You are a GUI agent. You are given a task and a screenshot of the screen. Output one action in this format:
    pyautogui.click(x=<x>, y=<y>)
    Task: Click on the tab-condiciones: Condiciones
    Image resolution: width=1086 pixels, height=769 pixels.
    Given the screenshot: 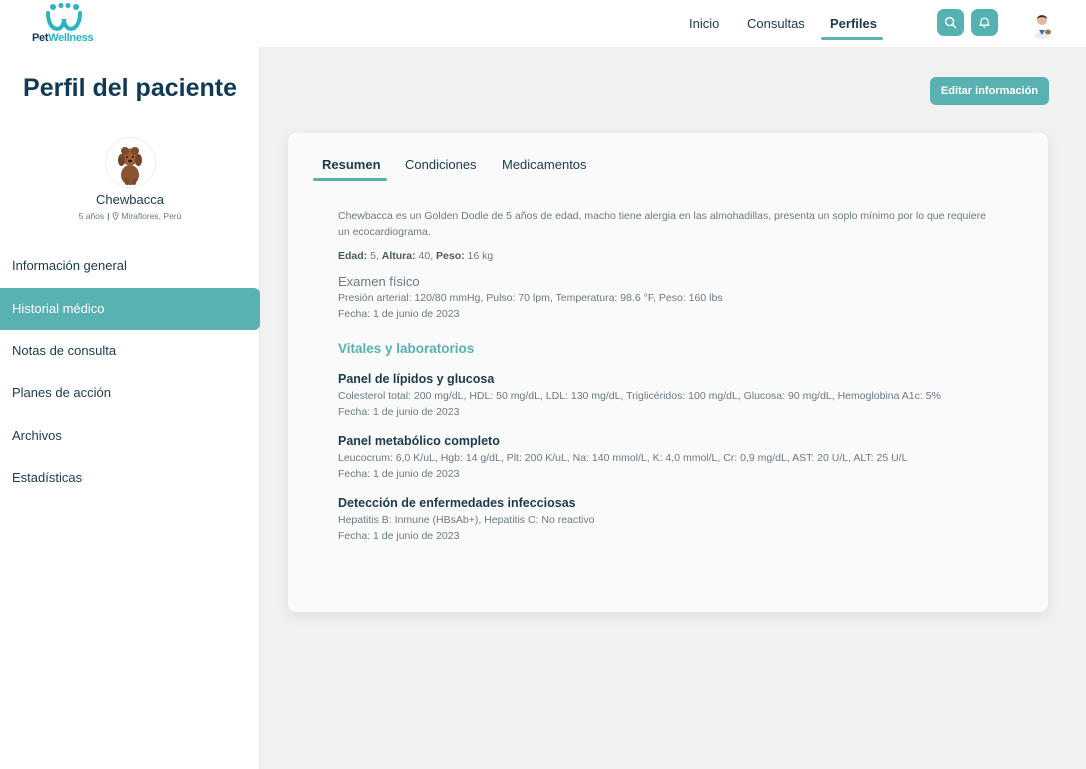 What is the action you would take?
    pyautogui.click(x=441, y=164)
    